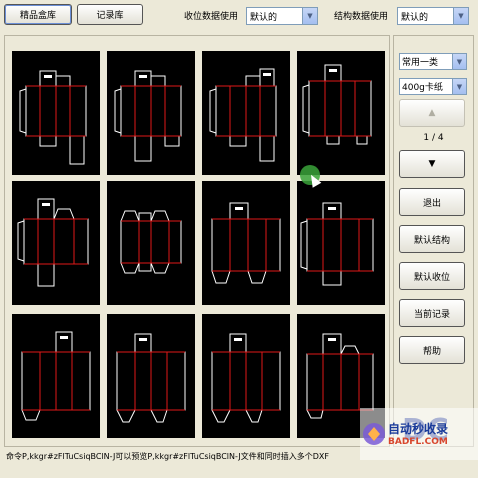 Image resolution: width=478 pixels, height=478 pixels. Describe the element at coordinates (211, 17) in the screenshot. I see `receive-data-label: 收位数据使用` at that location.